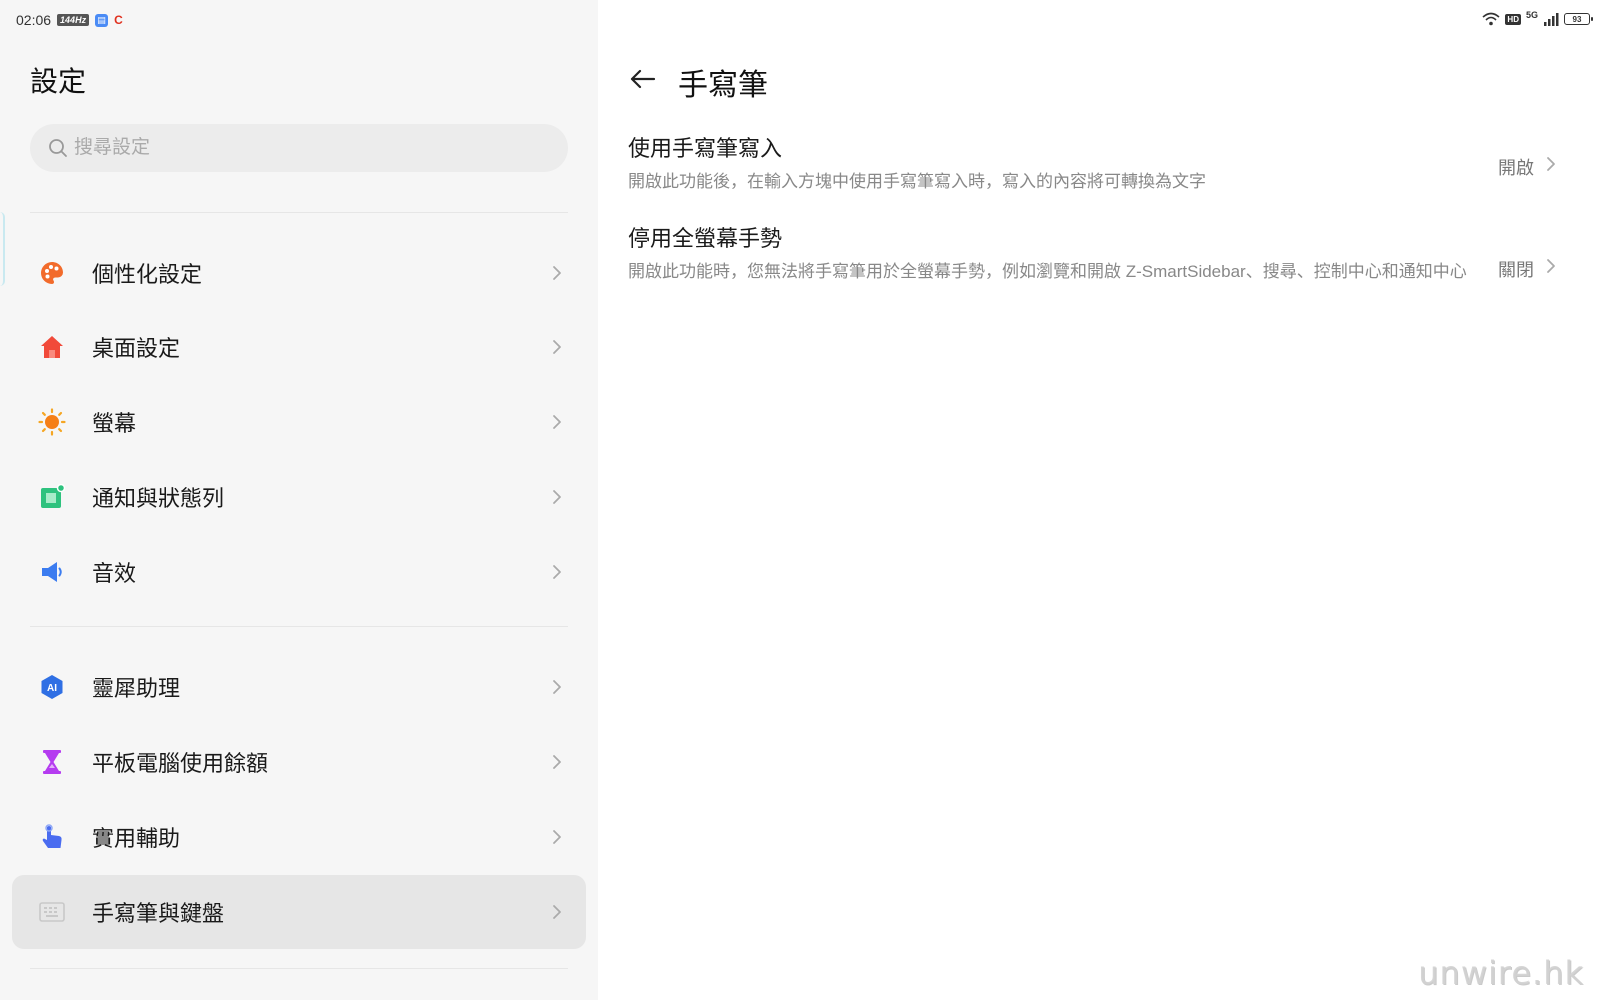  I want to click on back-button, so click(643, 79).